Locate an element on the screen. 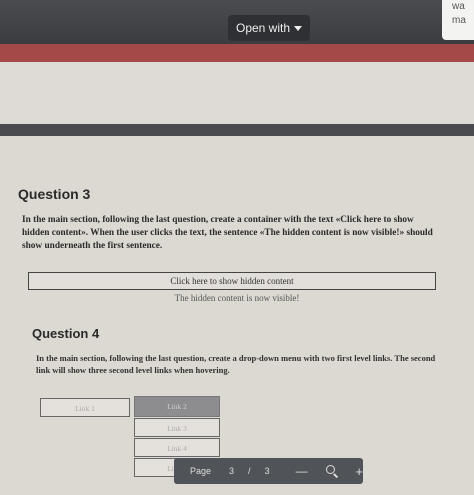 This screenshot has height=495, width=474. hidden-content-text: The hidden content is now visible! is located at coordinates (237, 298).